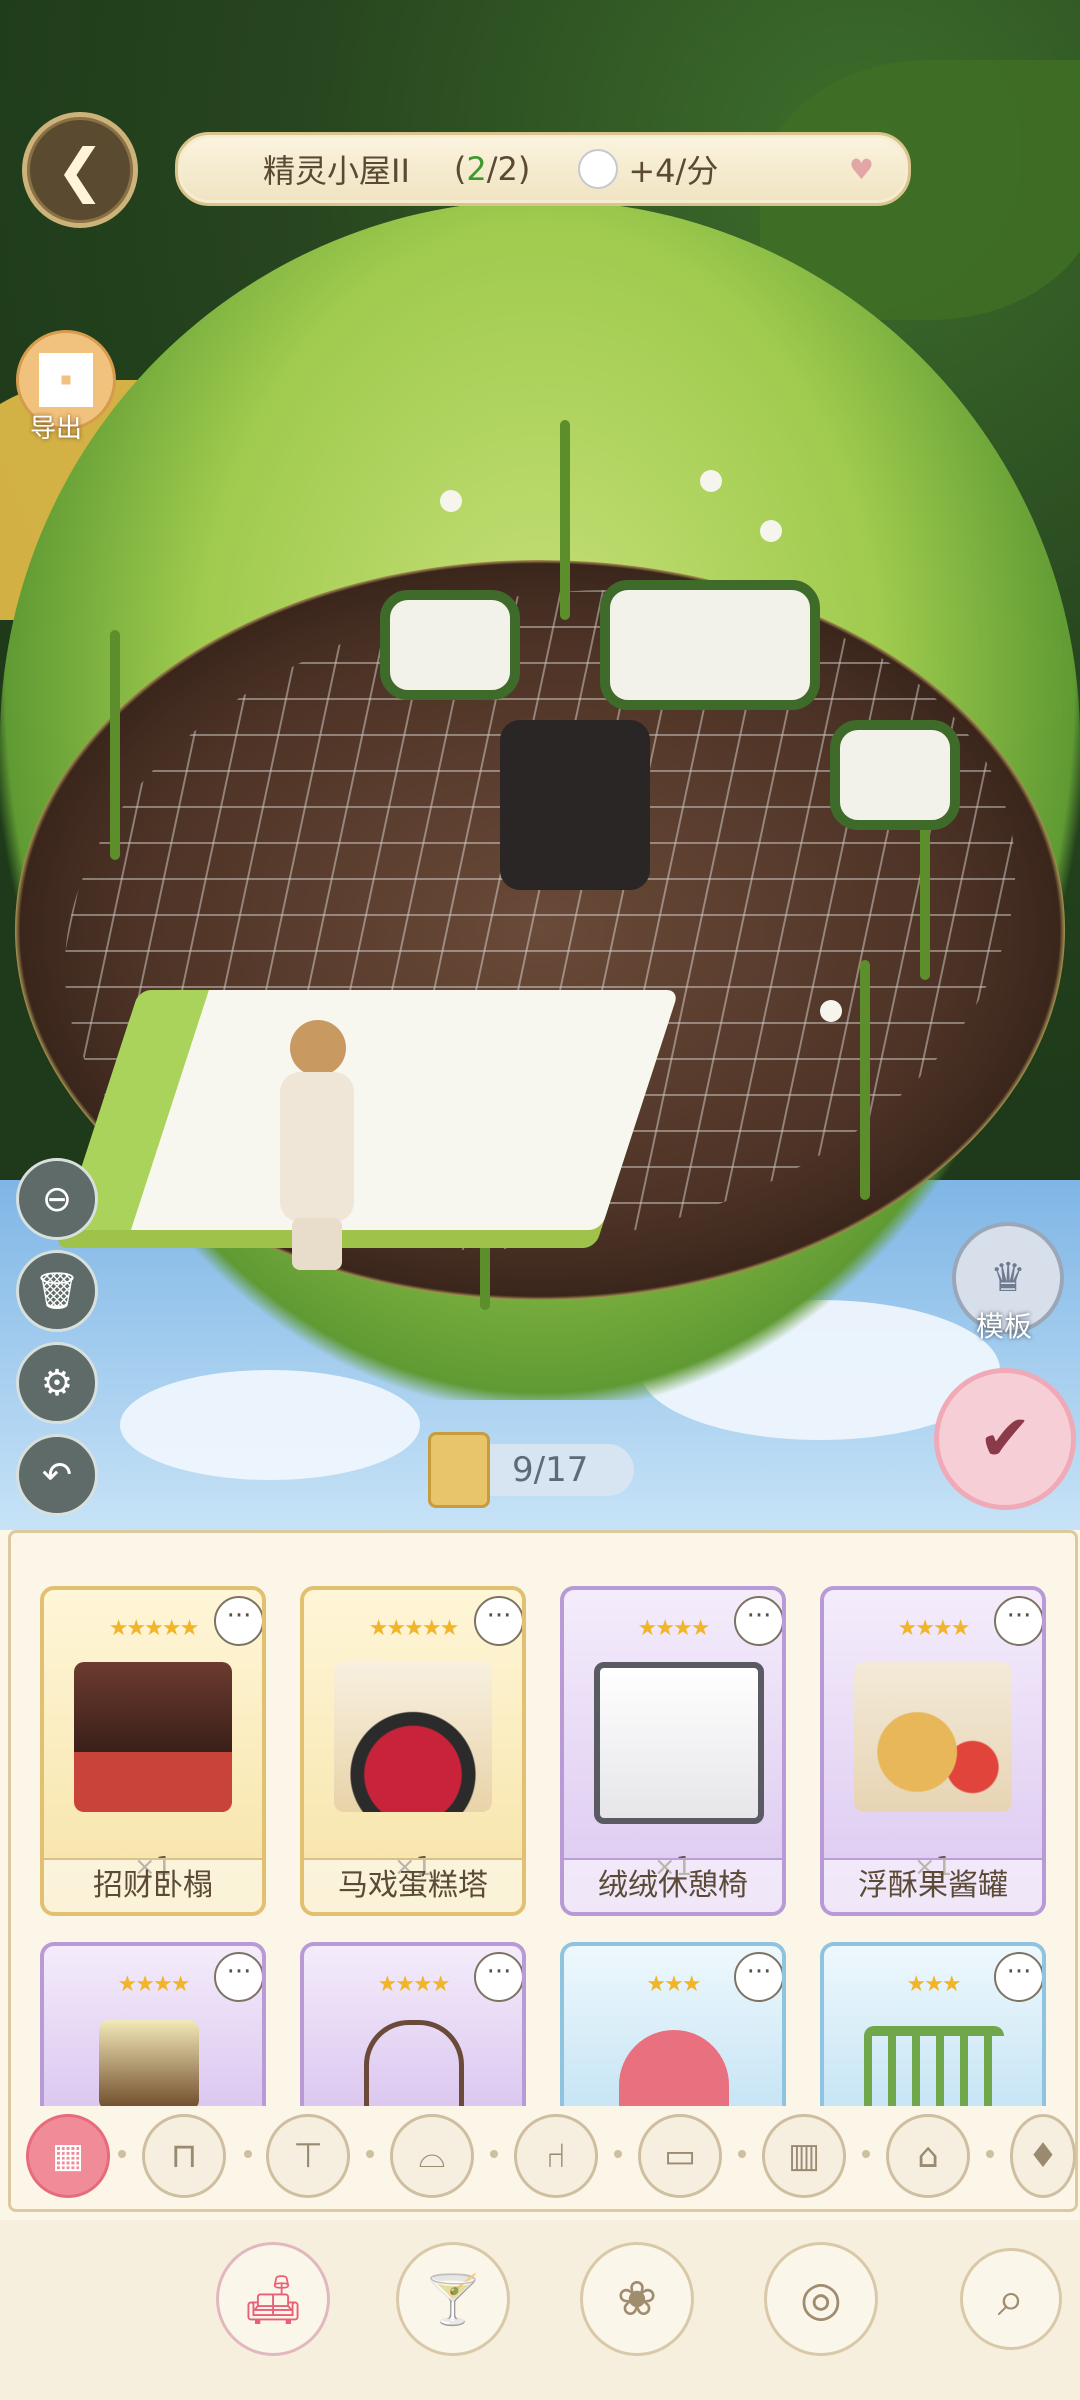  I want to click on player-character, so click(315, 1145).